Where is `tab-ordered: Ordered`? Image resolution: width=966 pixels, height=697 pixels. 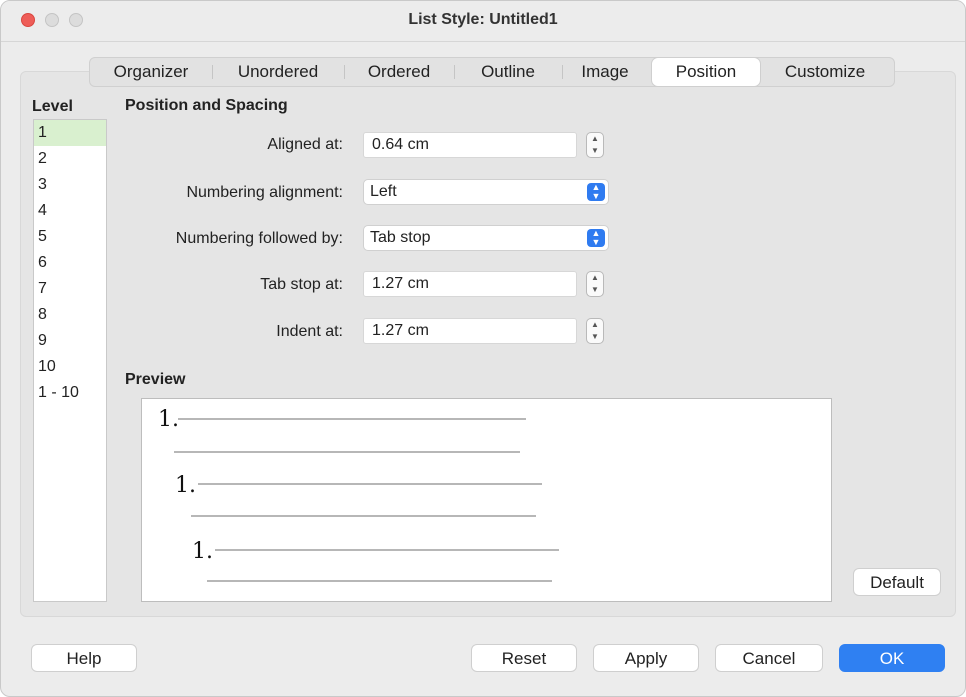
tab-ordered: Ordered is located at coordinates (399, 72).